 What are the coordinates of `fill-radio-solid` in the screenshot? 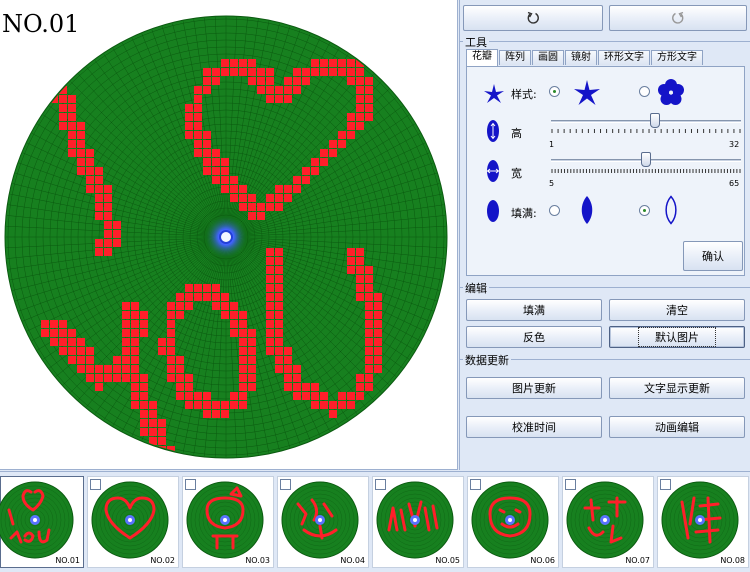 It's located at (554, 210).